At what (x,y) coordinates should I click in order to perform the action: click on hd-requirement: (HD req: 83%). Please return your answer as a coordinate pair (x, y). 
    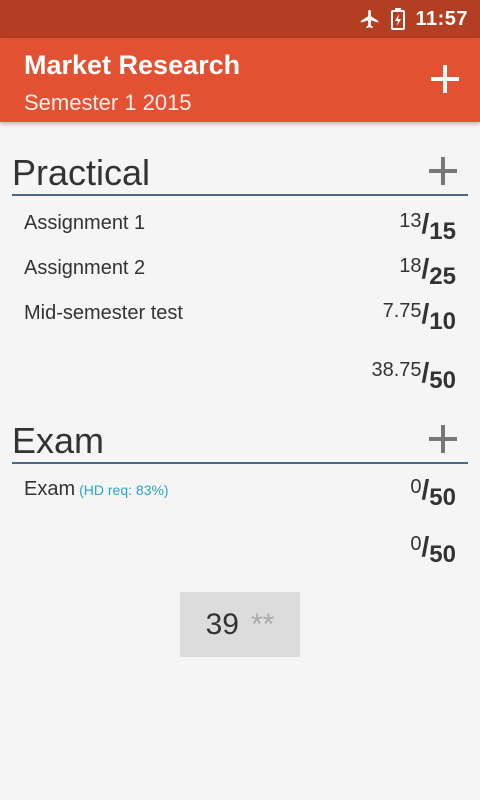
    Looking at the image, I should click on (124, 490).